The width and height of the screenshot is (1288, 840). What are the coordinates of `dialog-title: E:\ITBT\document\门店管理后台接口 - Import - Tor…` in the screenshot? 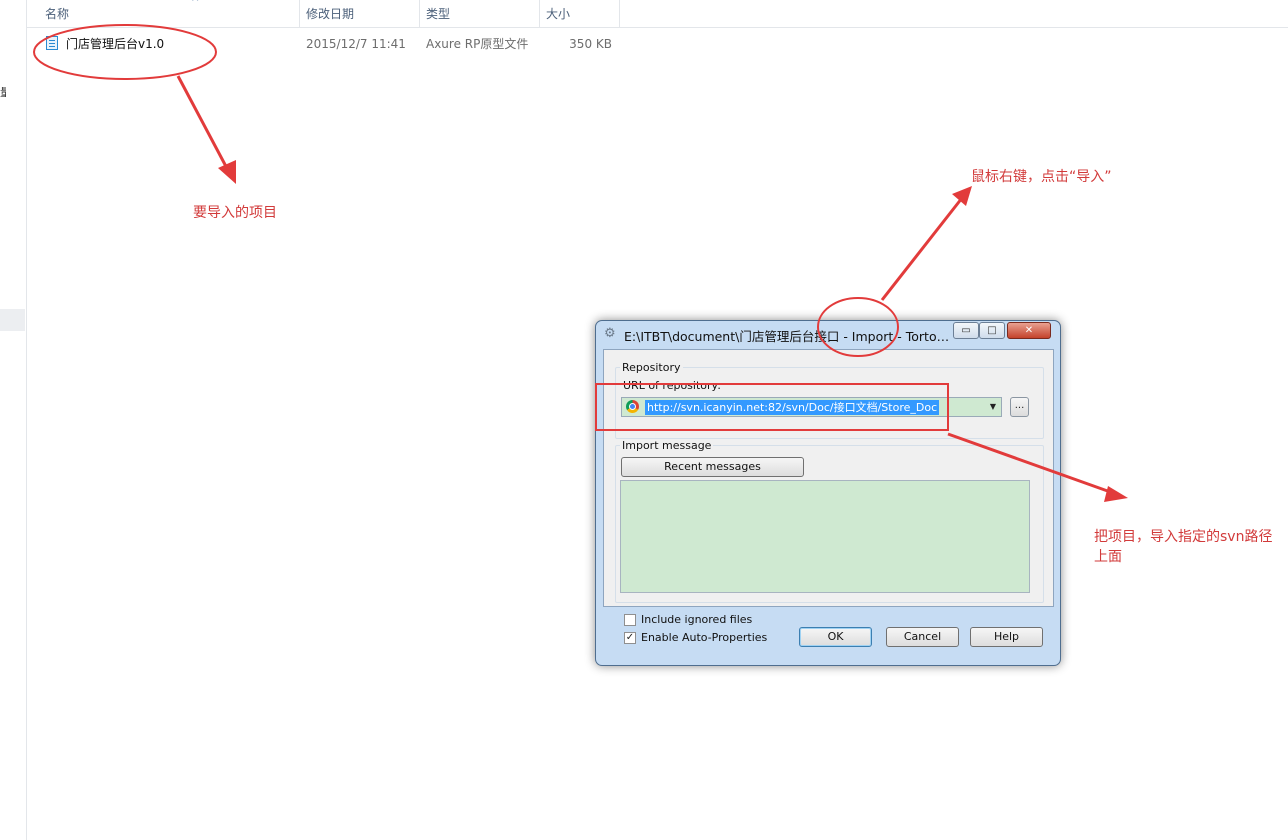 It's located at (787, 336).